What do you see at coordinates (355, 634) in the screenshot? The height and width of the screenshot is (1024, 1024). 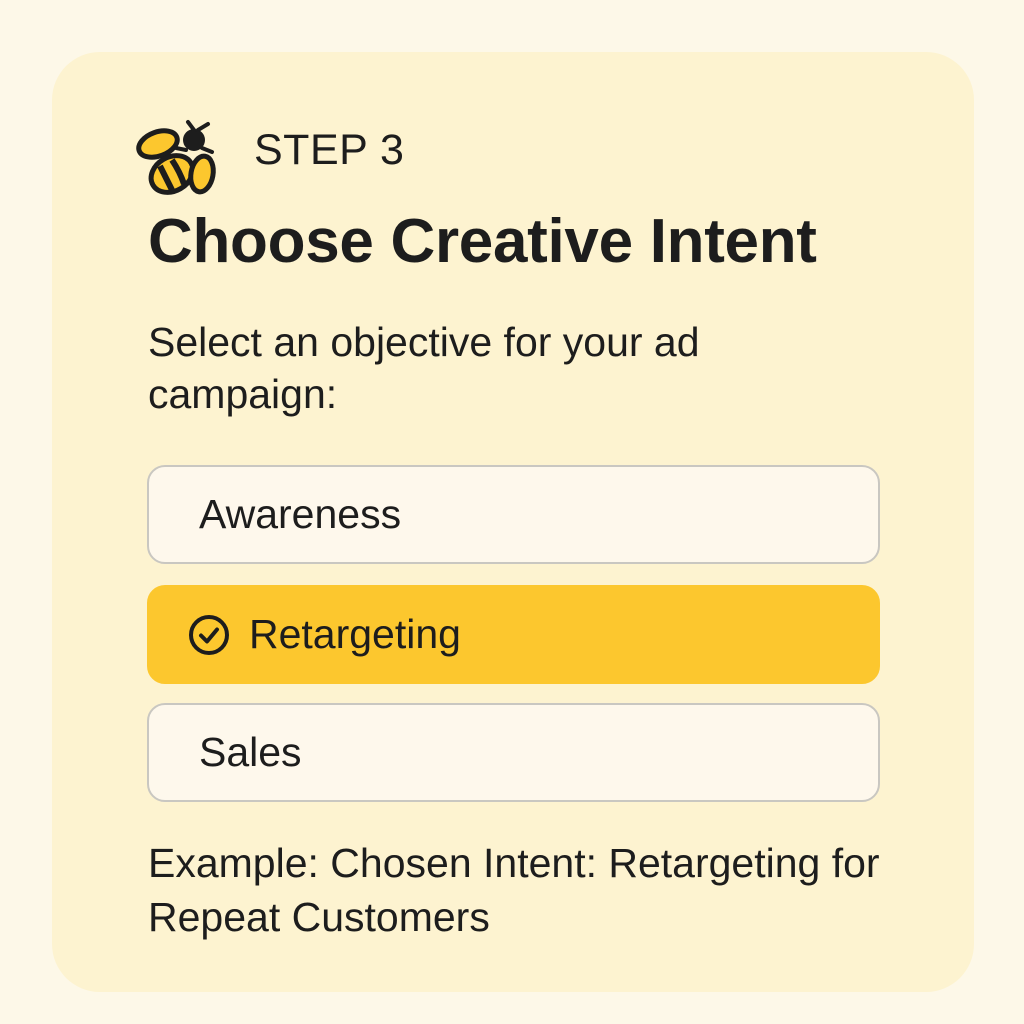 I see `option-label: Retargeting` at bounding box center [355, 634].